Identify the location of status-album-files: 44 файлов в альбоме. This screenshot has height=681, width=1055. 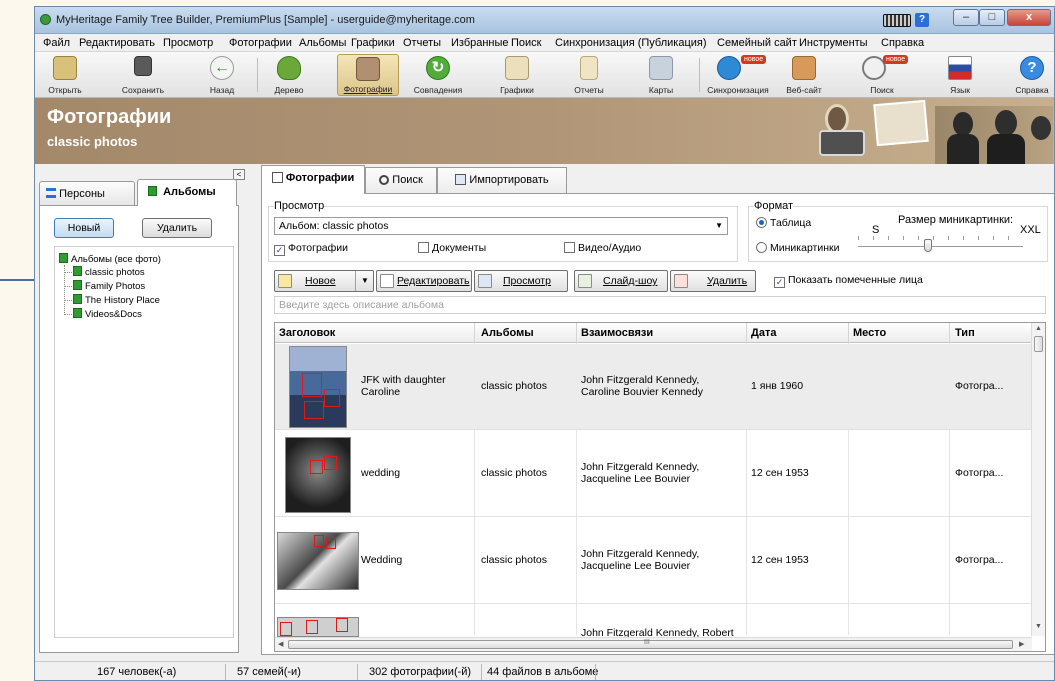
(543, 672).